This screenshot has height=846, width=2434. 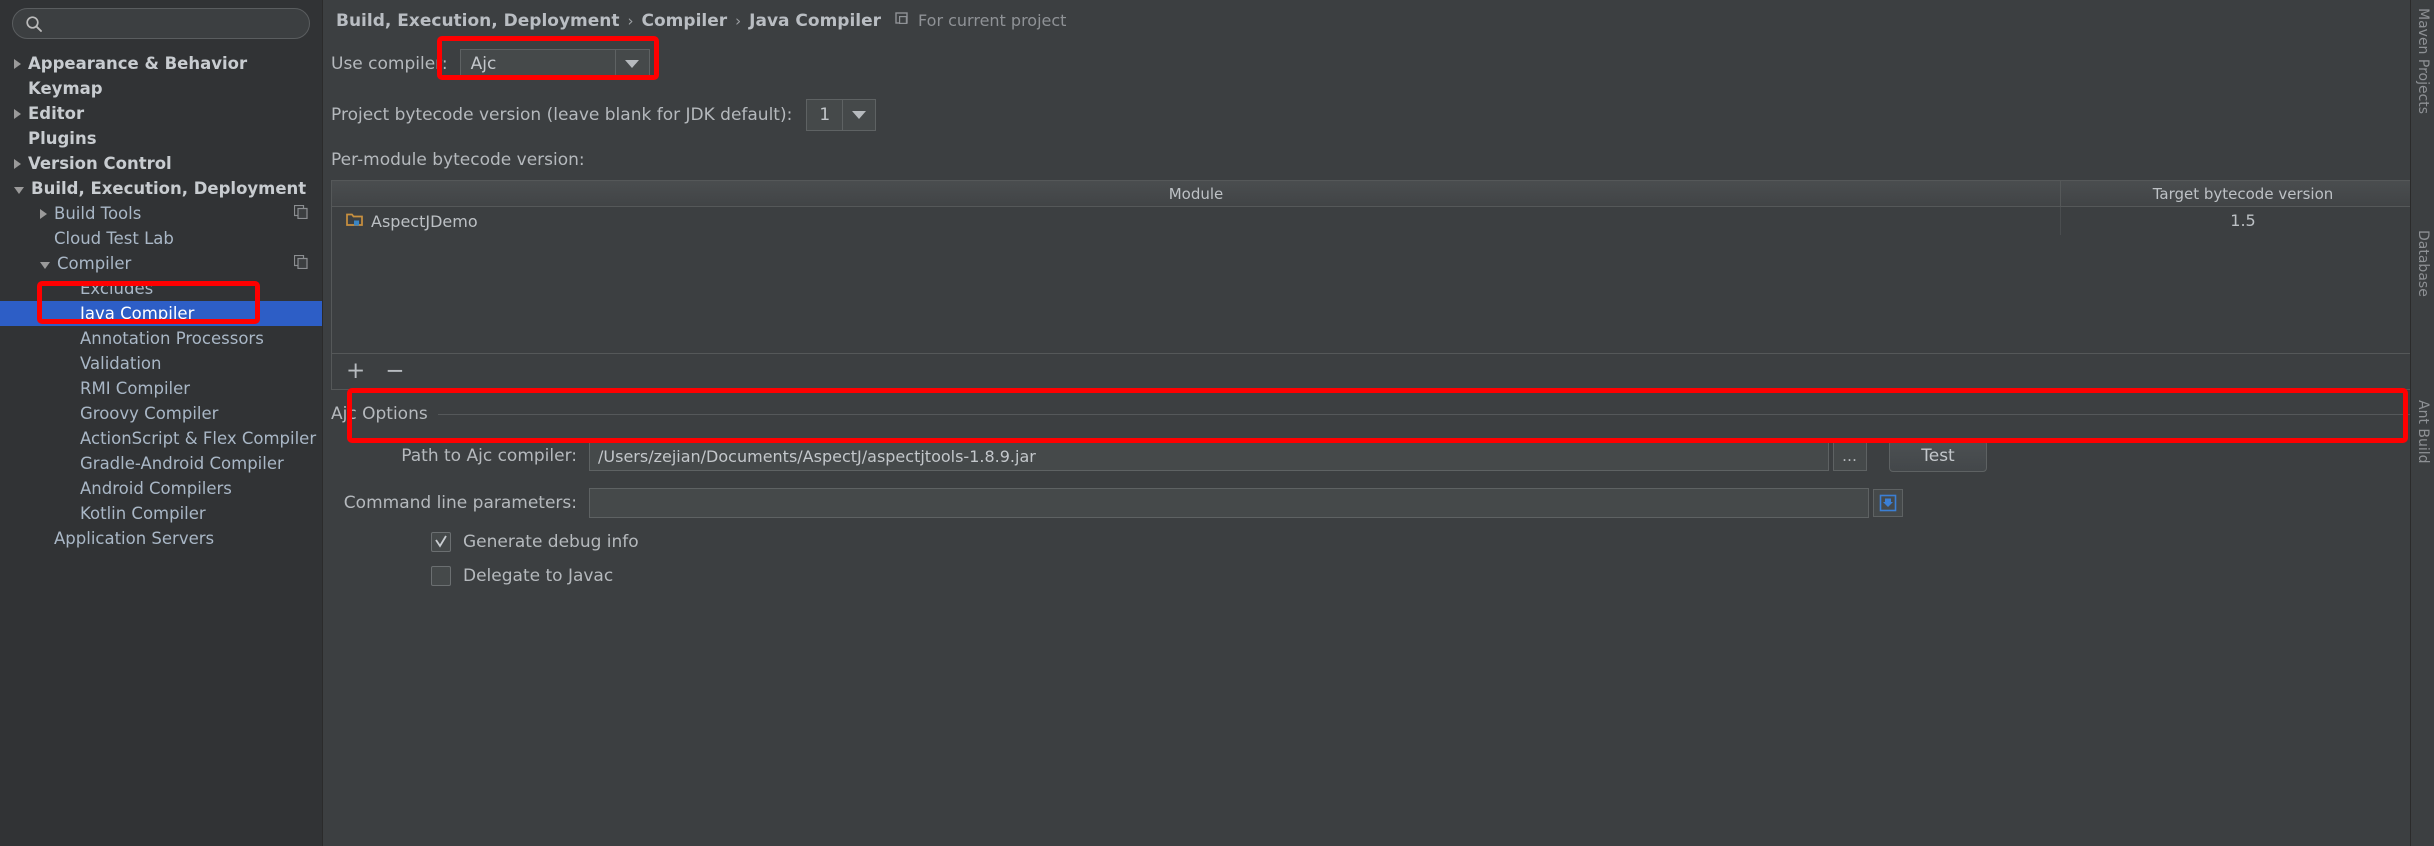 I want to click on right-tool-strip: Maven Projects Database Ant Build, so click(x=2422, y=423).